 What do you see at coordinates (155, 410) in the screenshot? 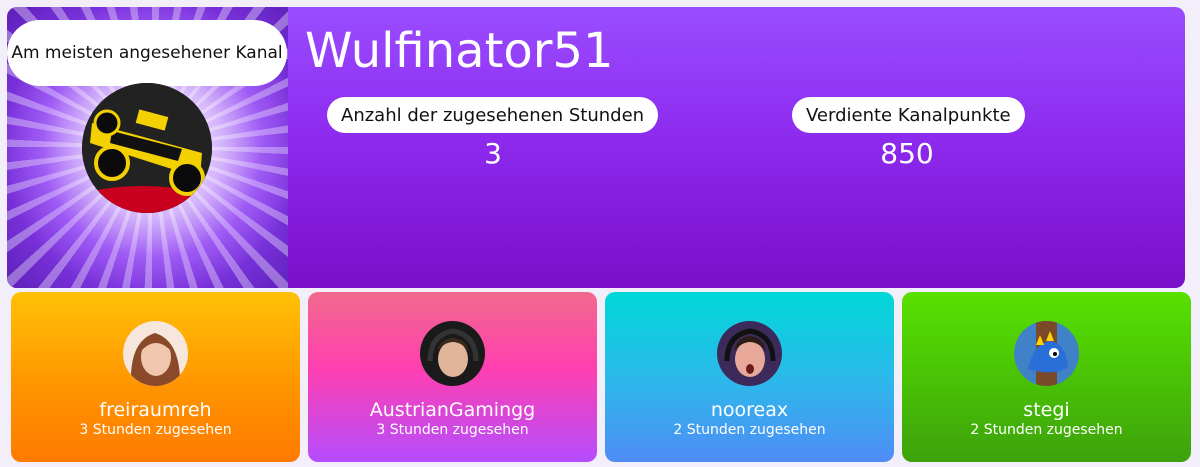
I see `user-name: freiraumreh` at bounding box center [155, 410].